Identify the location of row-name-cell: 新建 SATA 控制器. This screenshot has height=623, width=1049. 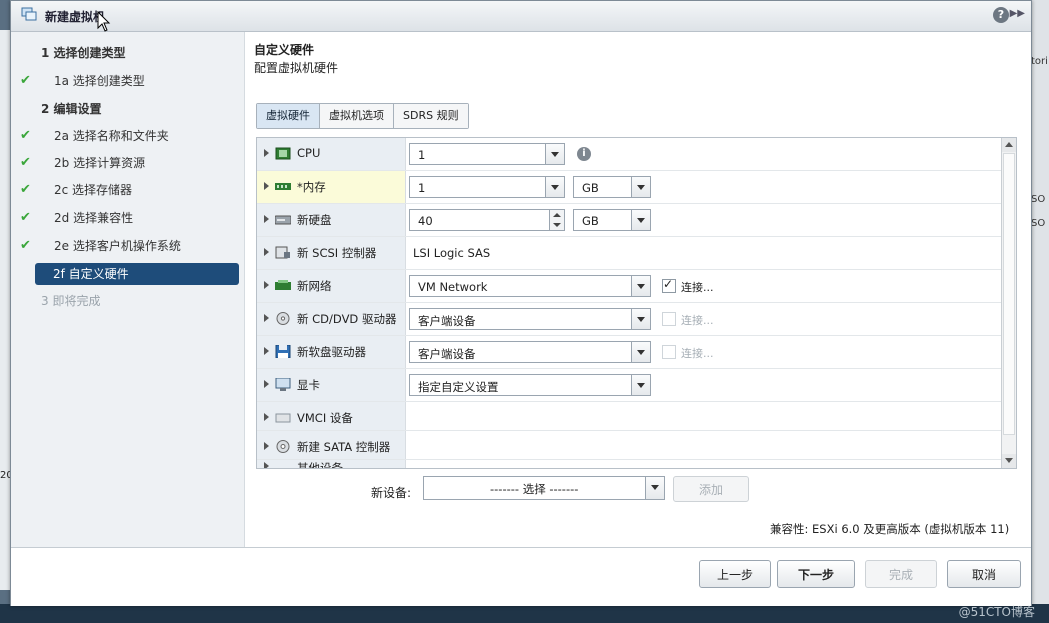
(331, 445).